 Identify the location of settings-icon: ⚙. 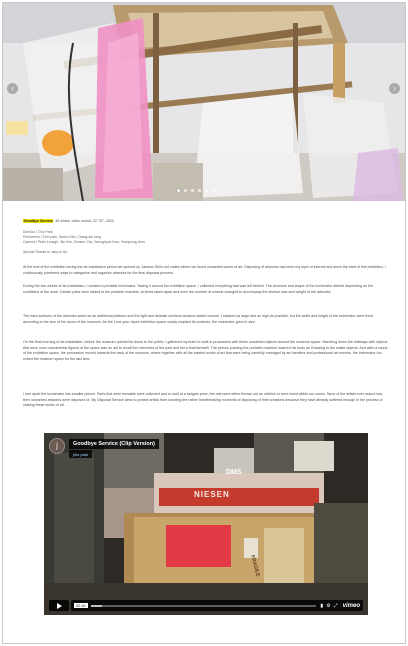
(328, 606).